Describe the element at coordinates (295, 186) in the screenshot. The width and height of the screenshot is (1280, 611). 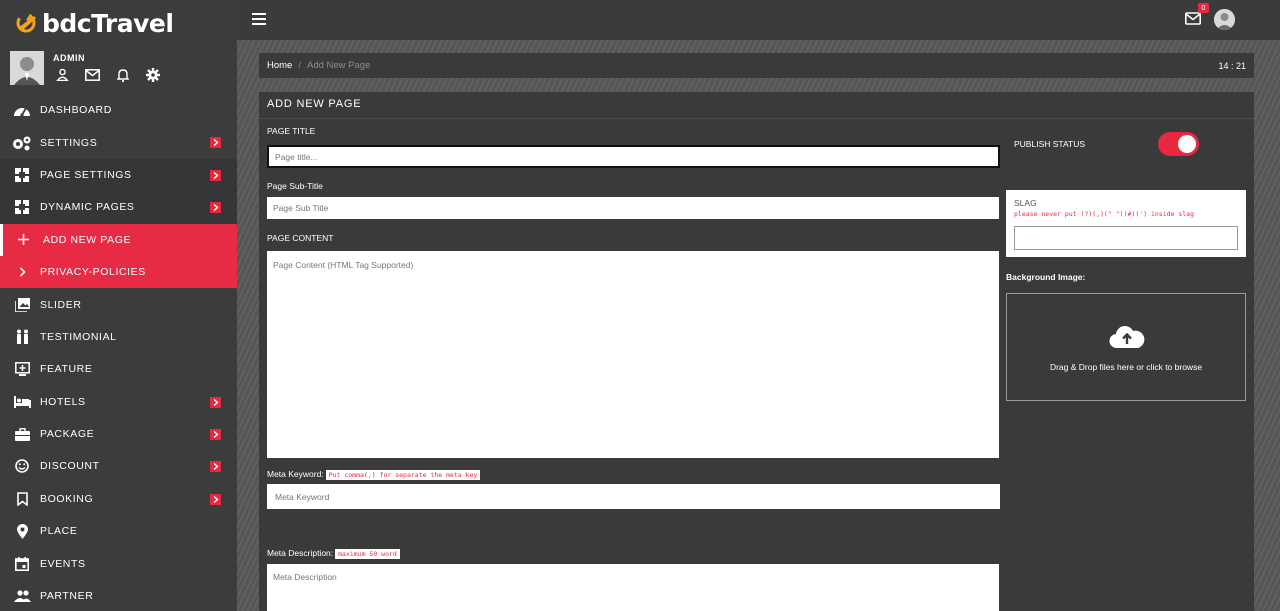
I see `subtitle-label: Page Sub-Title` at that location.